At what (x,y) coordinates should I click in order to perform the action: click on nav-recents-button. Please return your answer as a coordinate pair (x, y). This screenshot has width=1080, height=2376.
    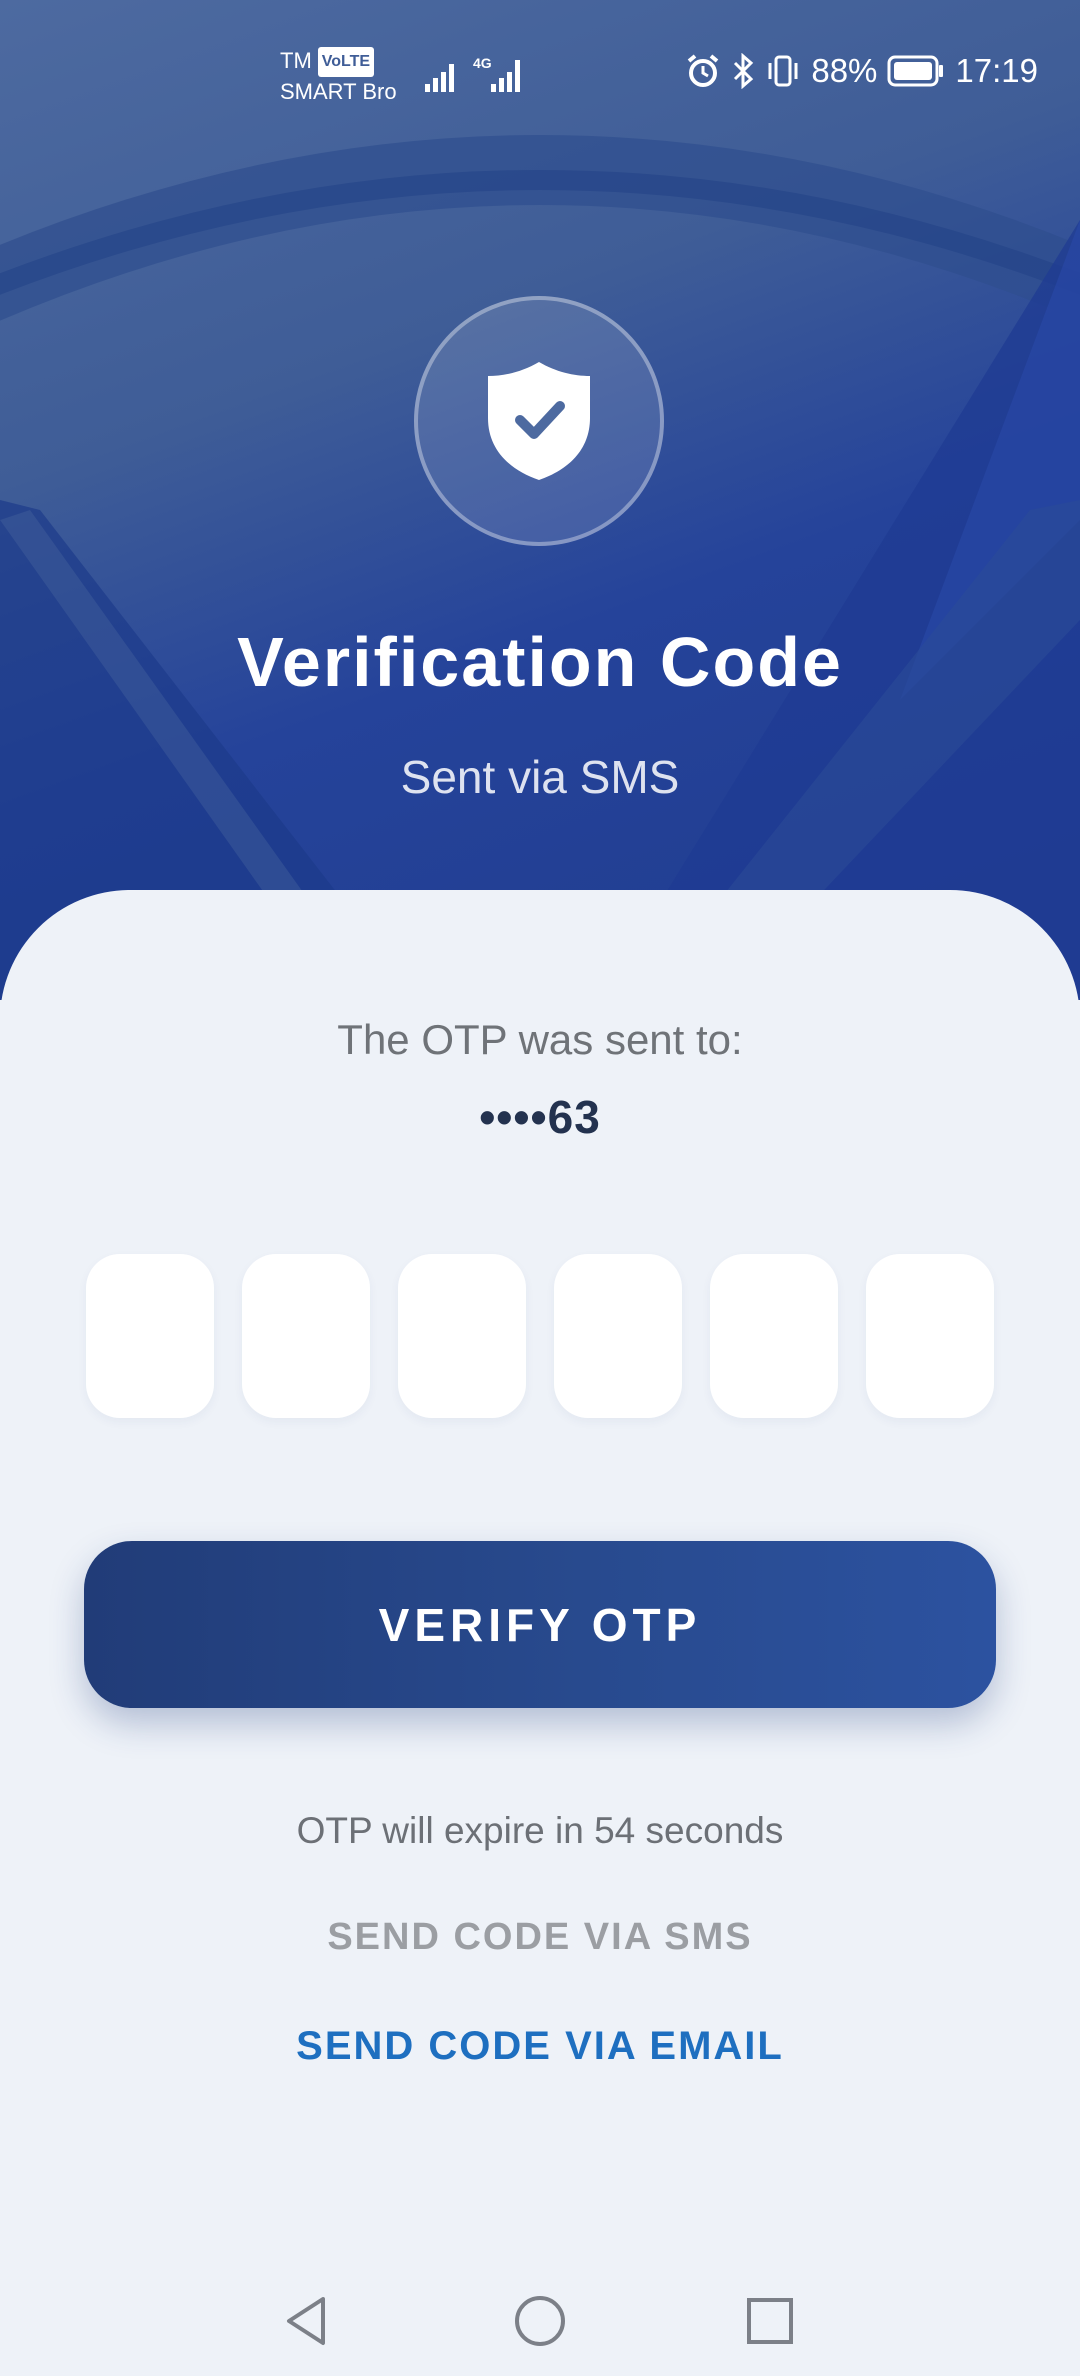
    Looking at the image, I should click on (770, 2321).